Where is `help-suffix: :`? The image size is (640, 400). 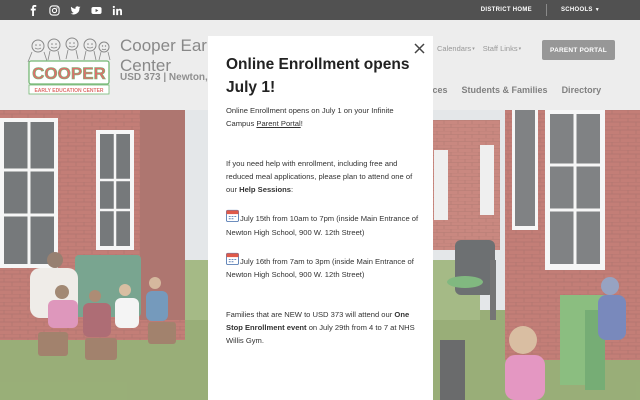 help-suffix: : is located at coordinates (292, 190).